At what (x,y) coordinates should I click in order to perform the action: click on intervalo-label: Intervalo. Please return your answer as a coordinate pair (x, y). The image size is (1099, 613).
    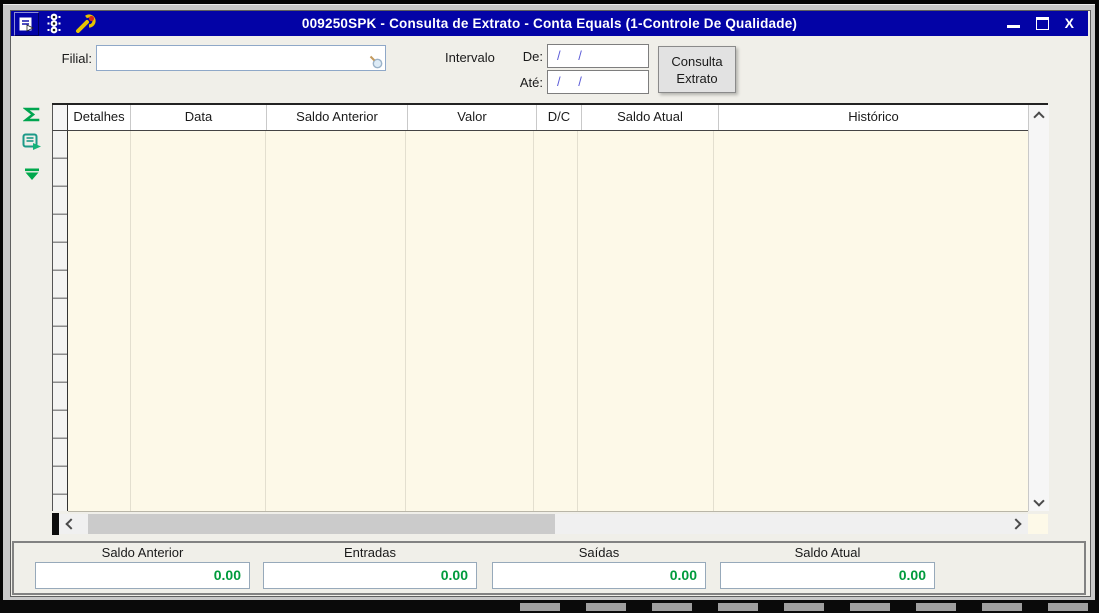
    Looking at the image, I should click on (470, 57).